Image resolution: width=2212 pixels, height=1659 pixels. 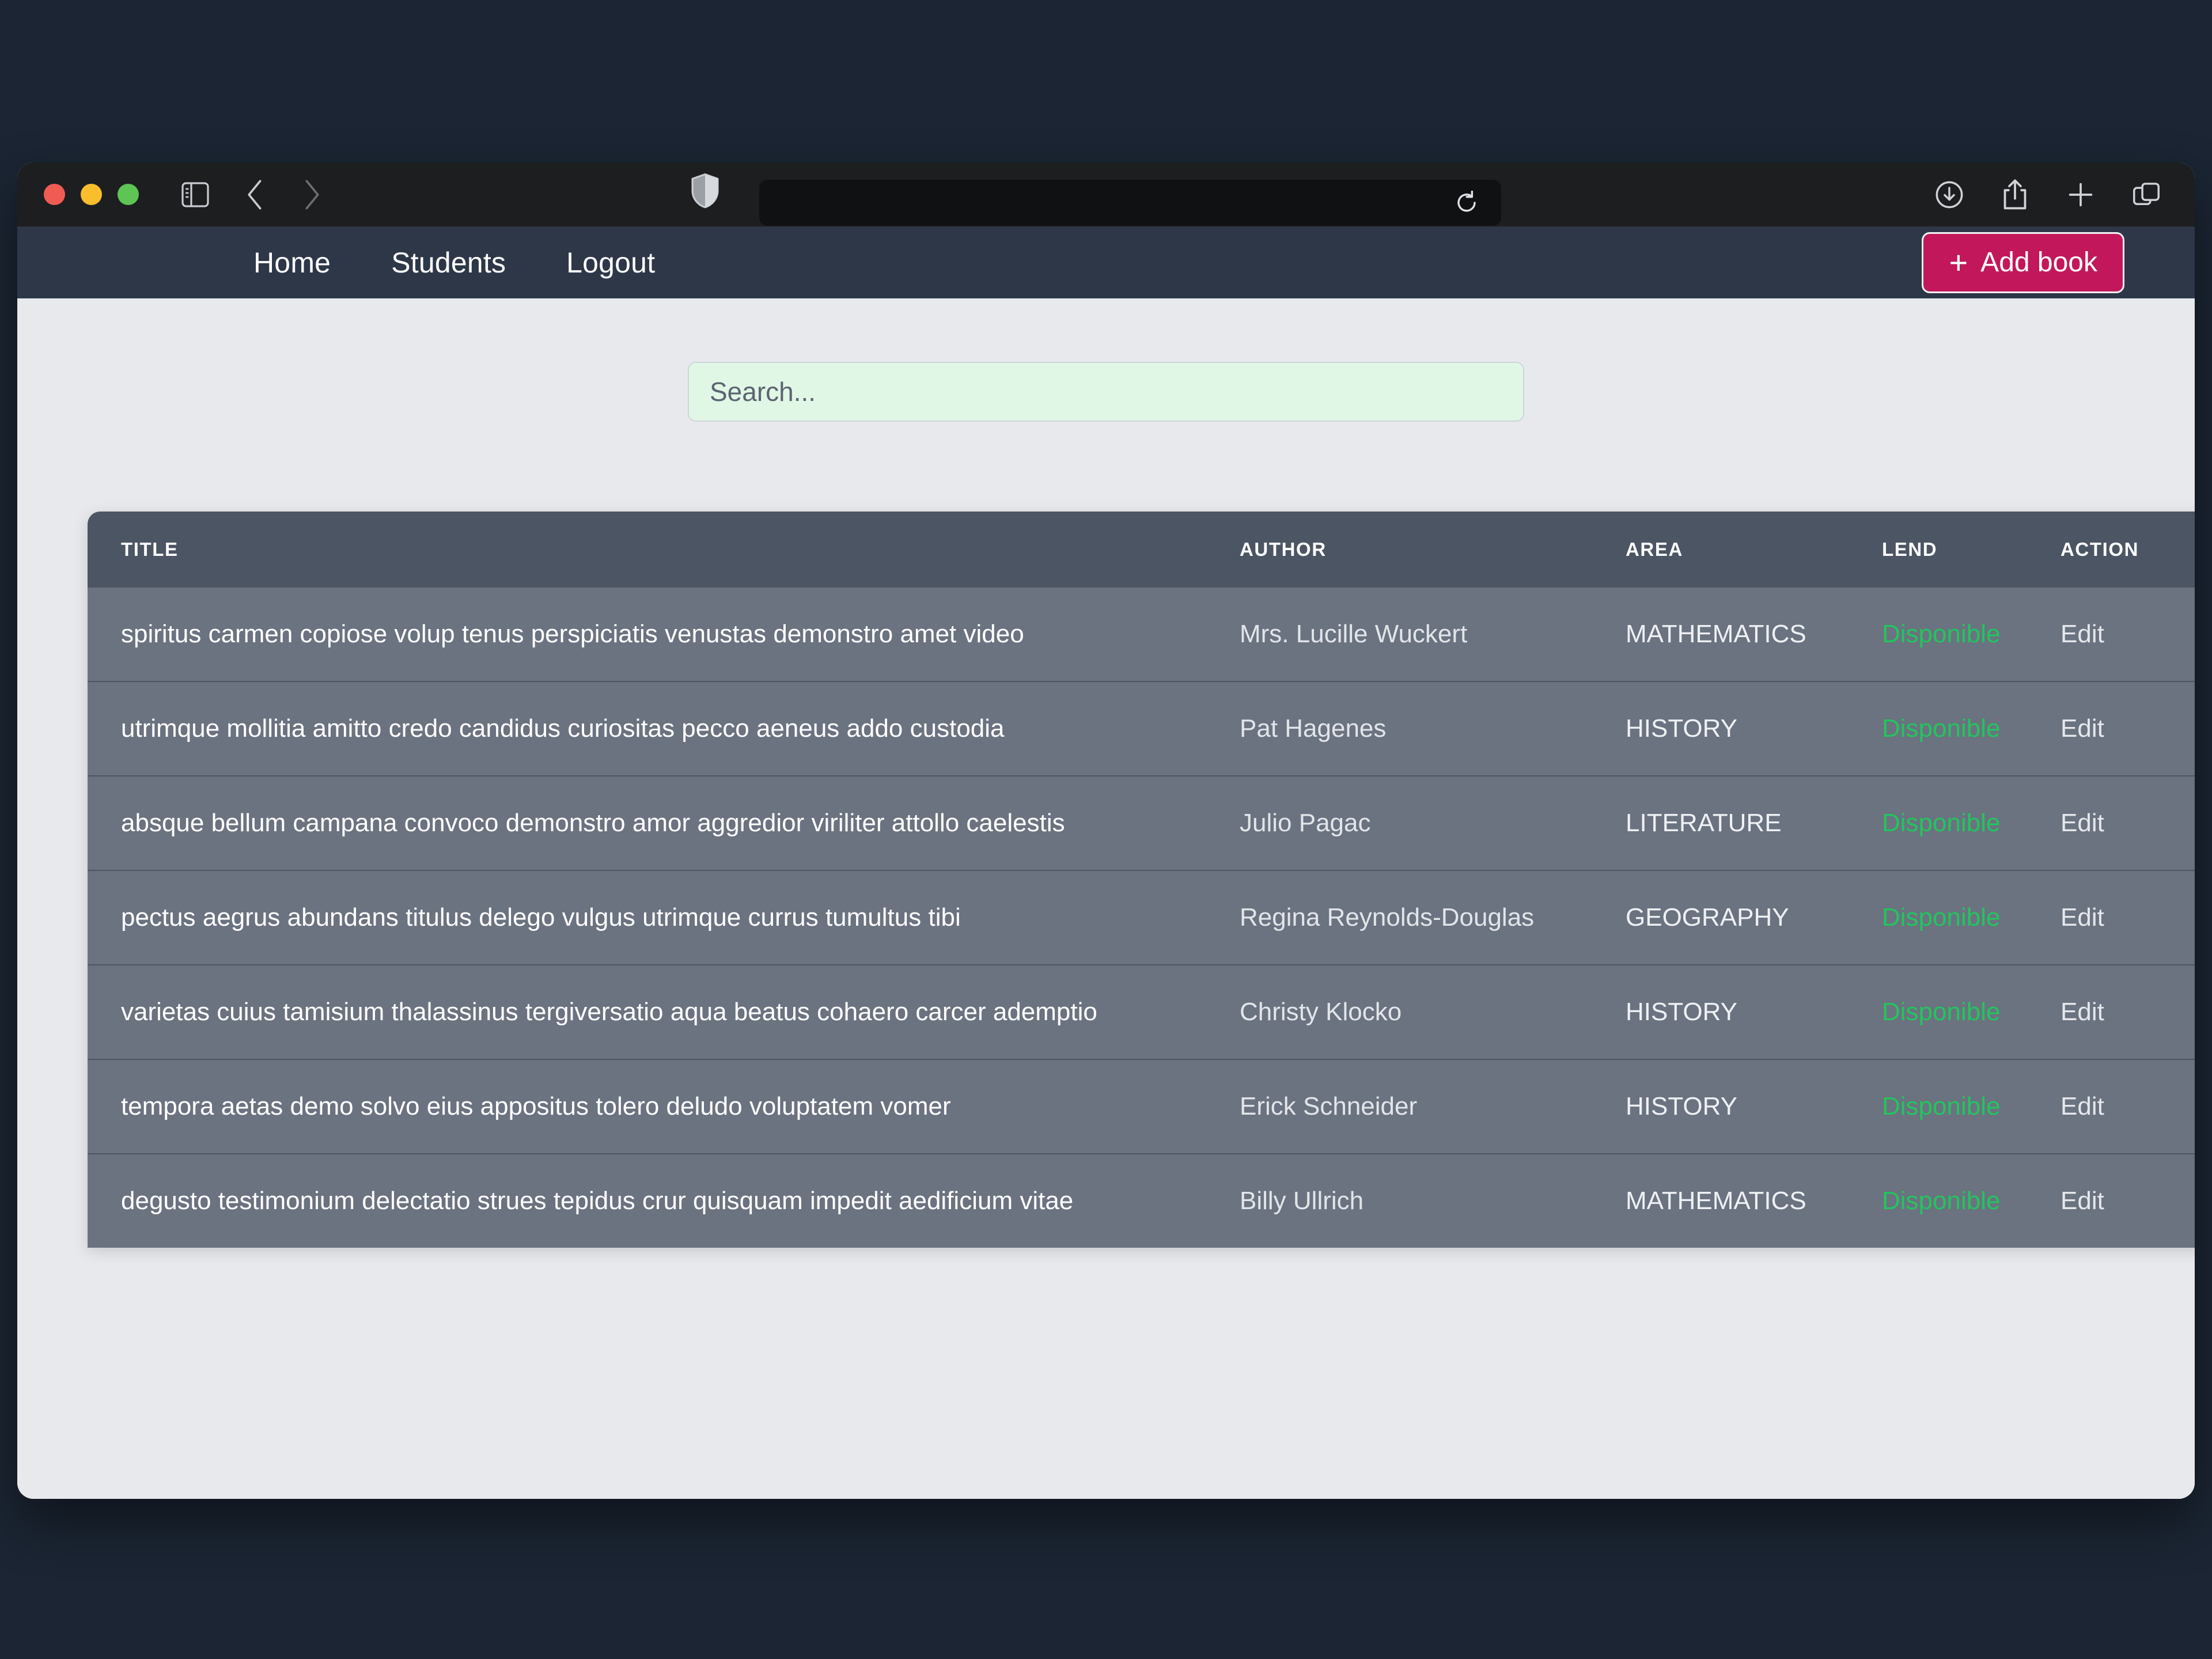 I want to click on zoom-window-dot, so click(x=128, y=194).